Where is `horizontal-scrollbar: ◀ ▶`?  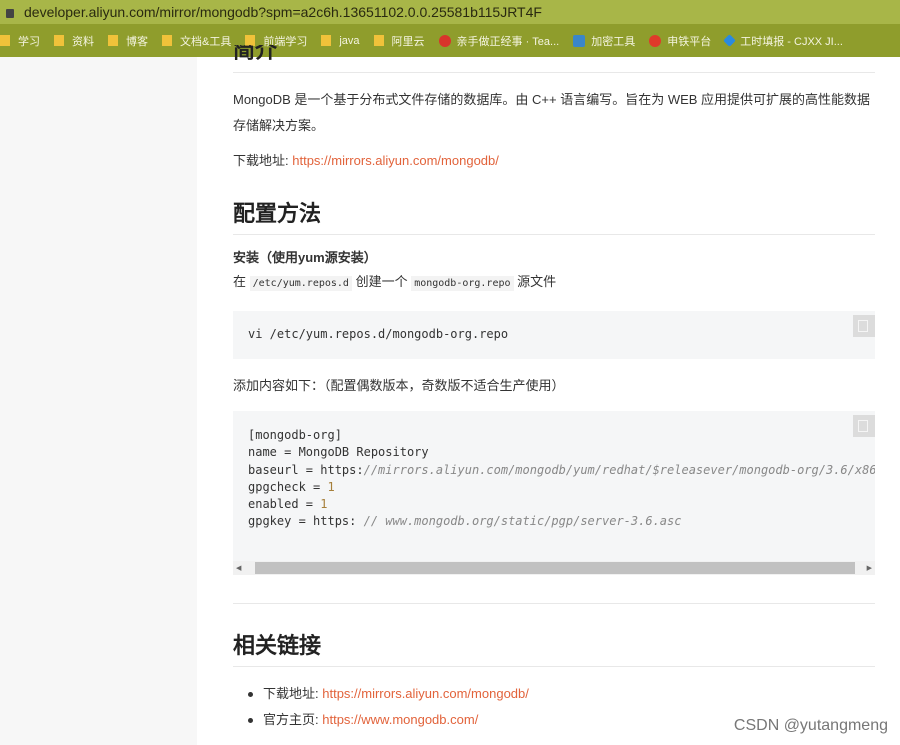 horizontal-scrollbar: ◀ ▶ is located at coordinates (554, 568).